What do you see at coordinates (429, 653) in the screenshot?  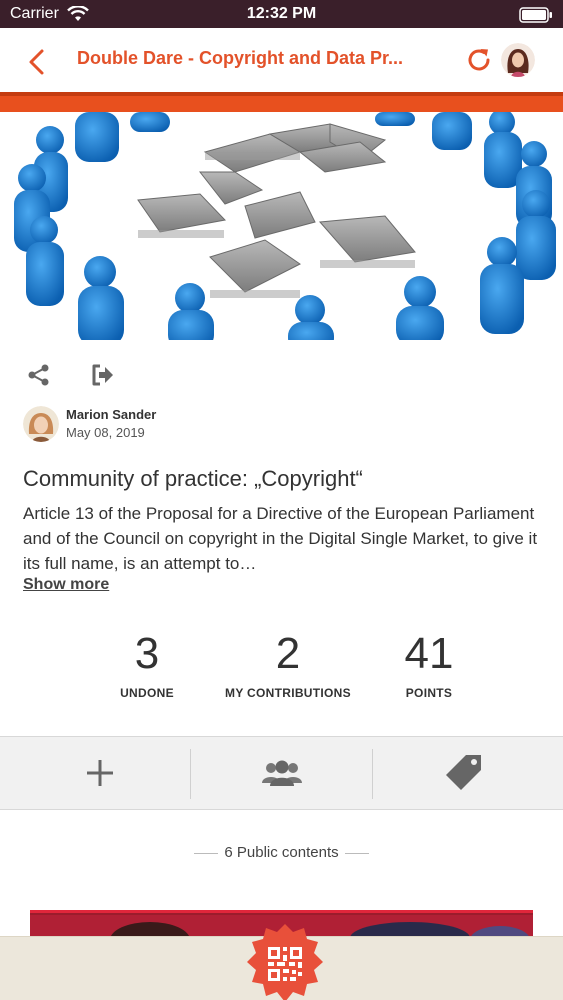 I see `stat-value: 41` at bounding box center [429, 653].